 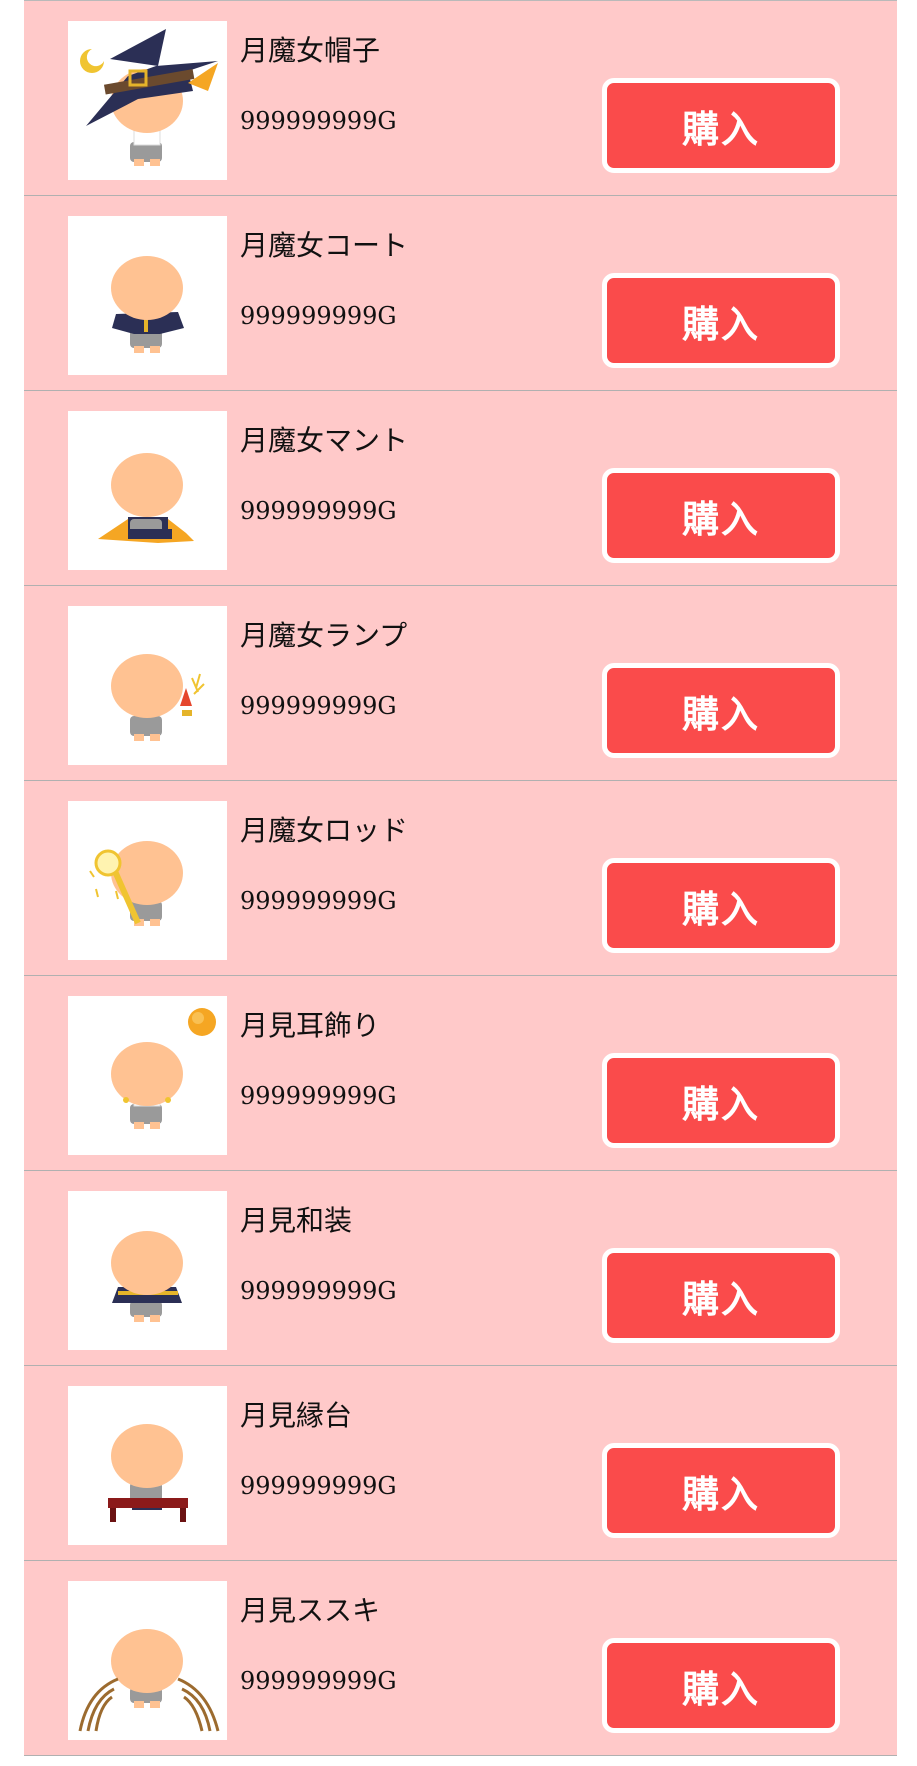 What do you see at coordinates (147, 1465) in the screenshot?
I see `moon-bench-icon` at bounding box center [147, 1465].